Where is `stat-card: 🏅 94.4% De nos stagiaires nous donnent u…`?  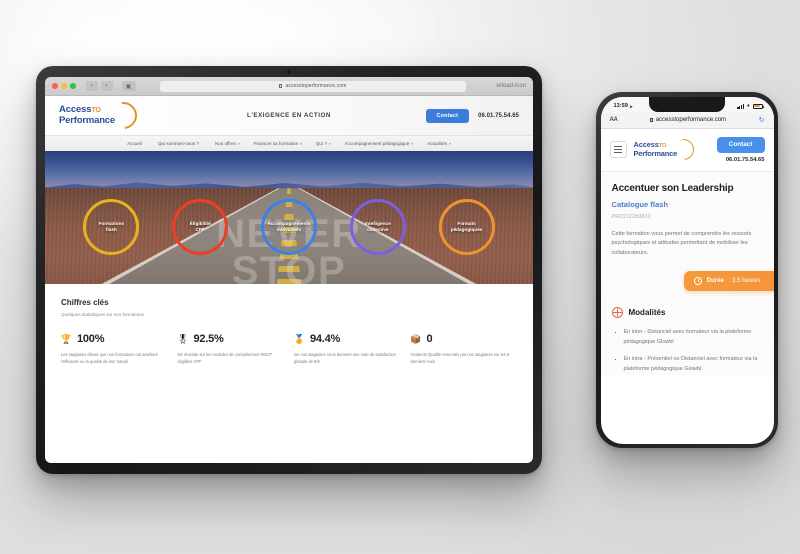 stat-card: 🏅 94.4% De nos stagiaires nous donnent u… is located at coordinates (347, 349).